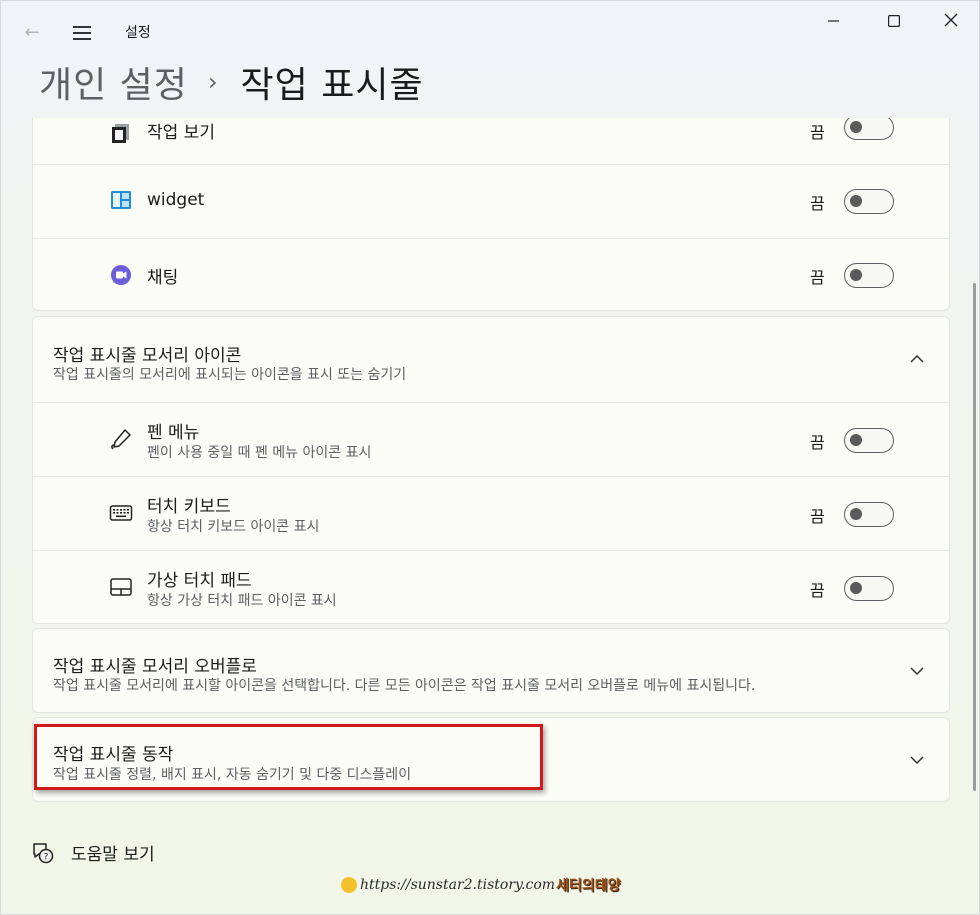 The width and height of the screenshot is (980, 915). What do you see at coordinates (869, 440) in the screenshot?
I see `pen-menu-toggle` at bounding box center [869, 440].